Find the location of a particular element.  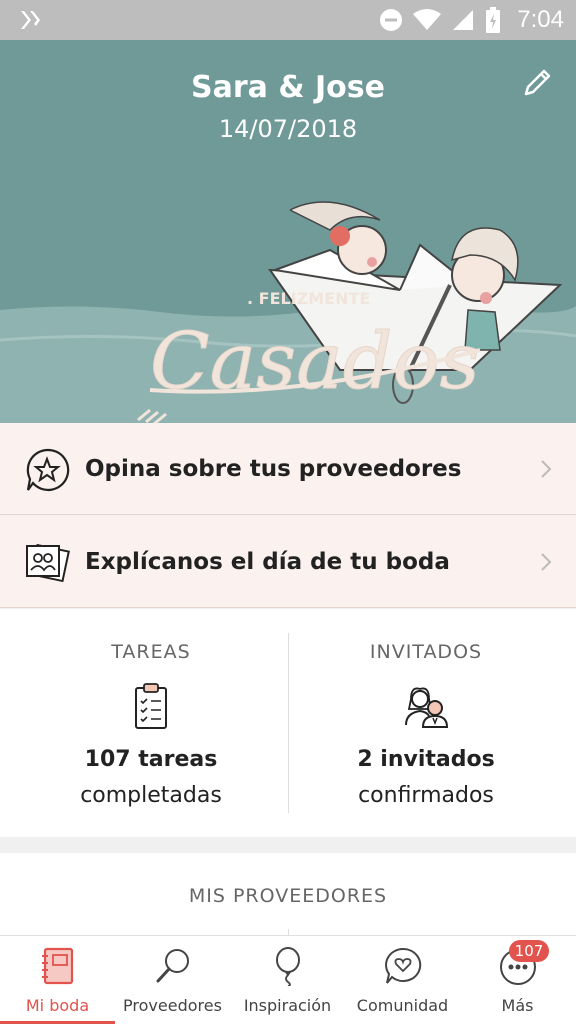

chat-heart-icon is located at coordinates (402, 965).